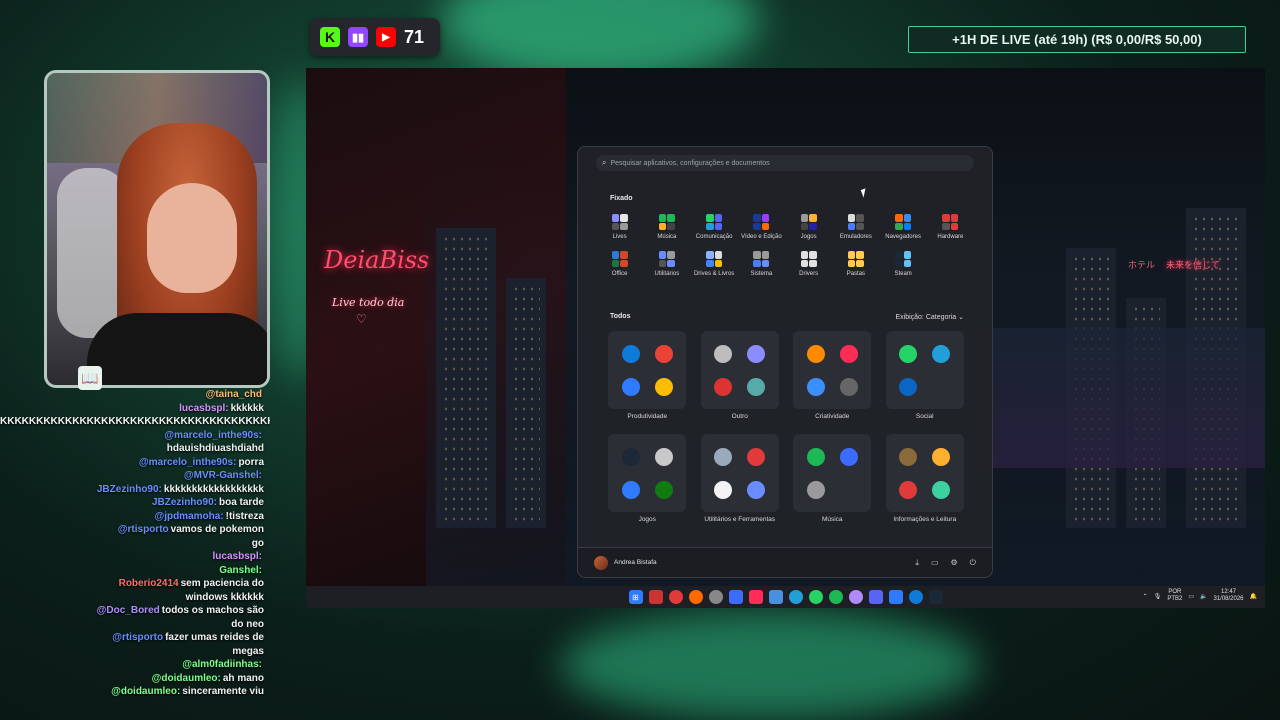  I want to click on edge-icon, so click(915, 597).